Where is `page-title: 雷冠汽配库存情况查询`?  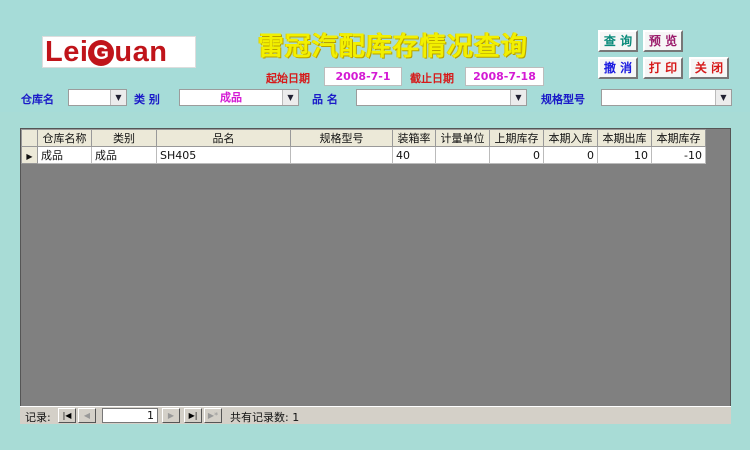 page-title: 雷冠汽配库存情况查询 is located at coordinates (393, 47).